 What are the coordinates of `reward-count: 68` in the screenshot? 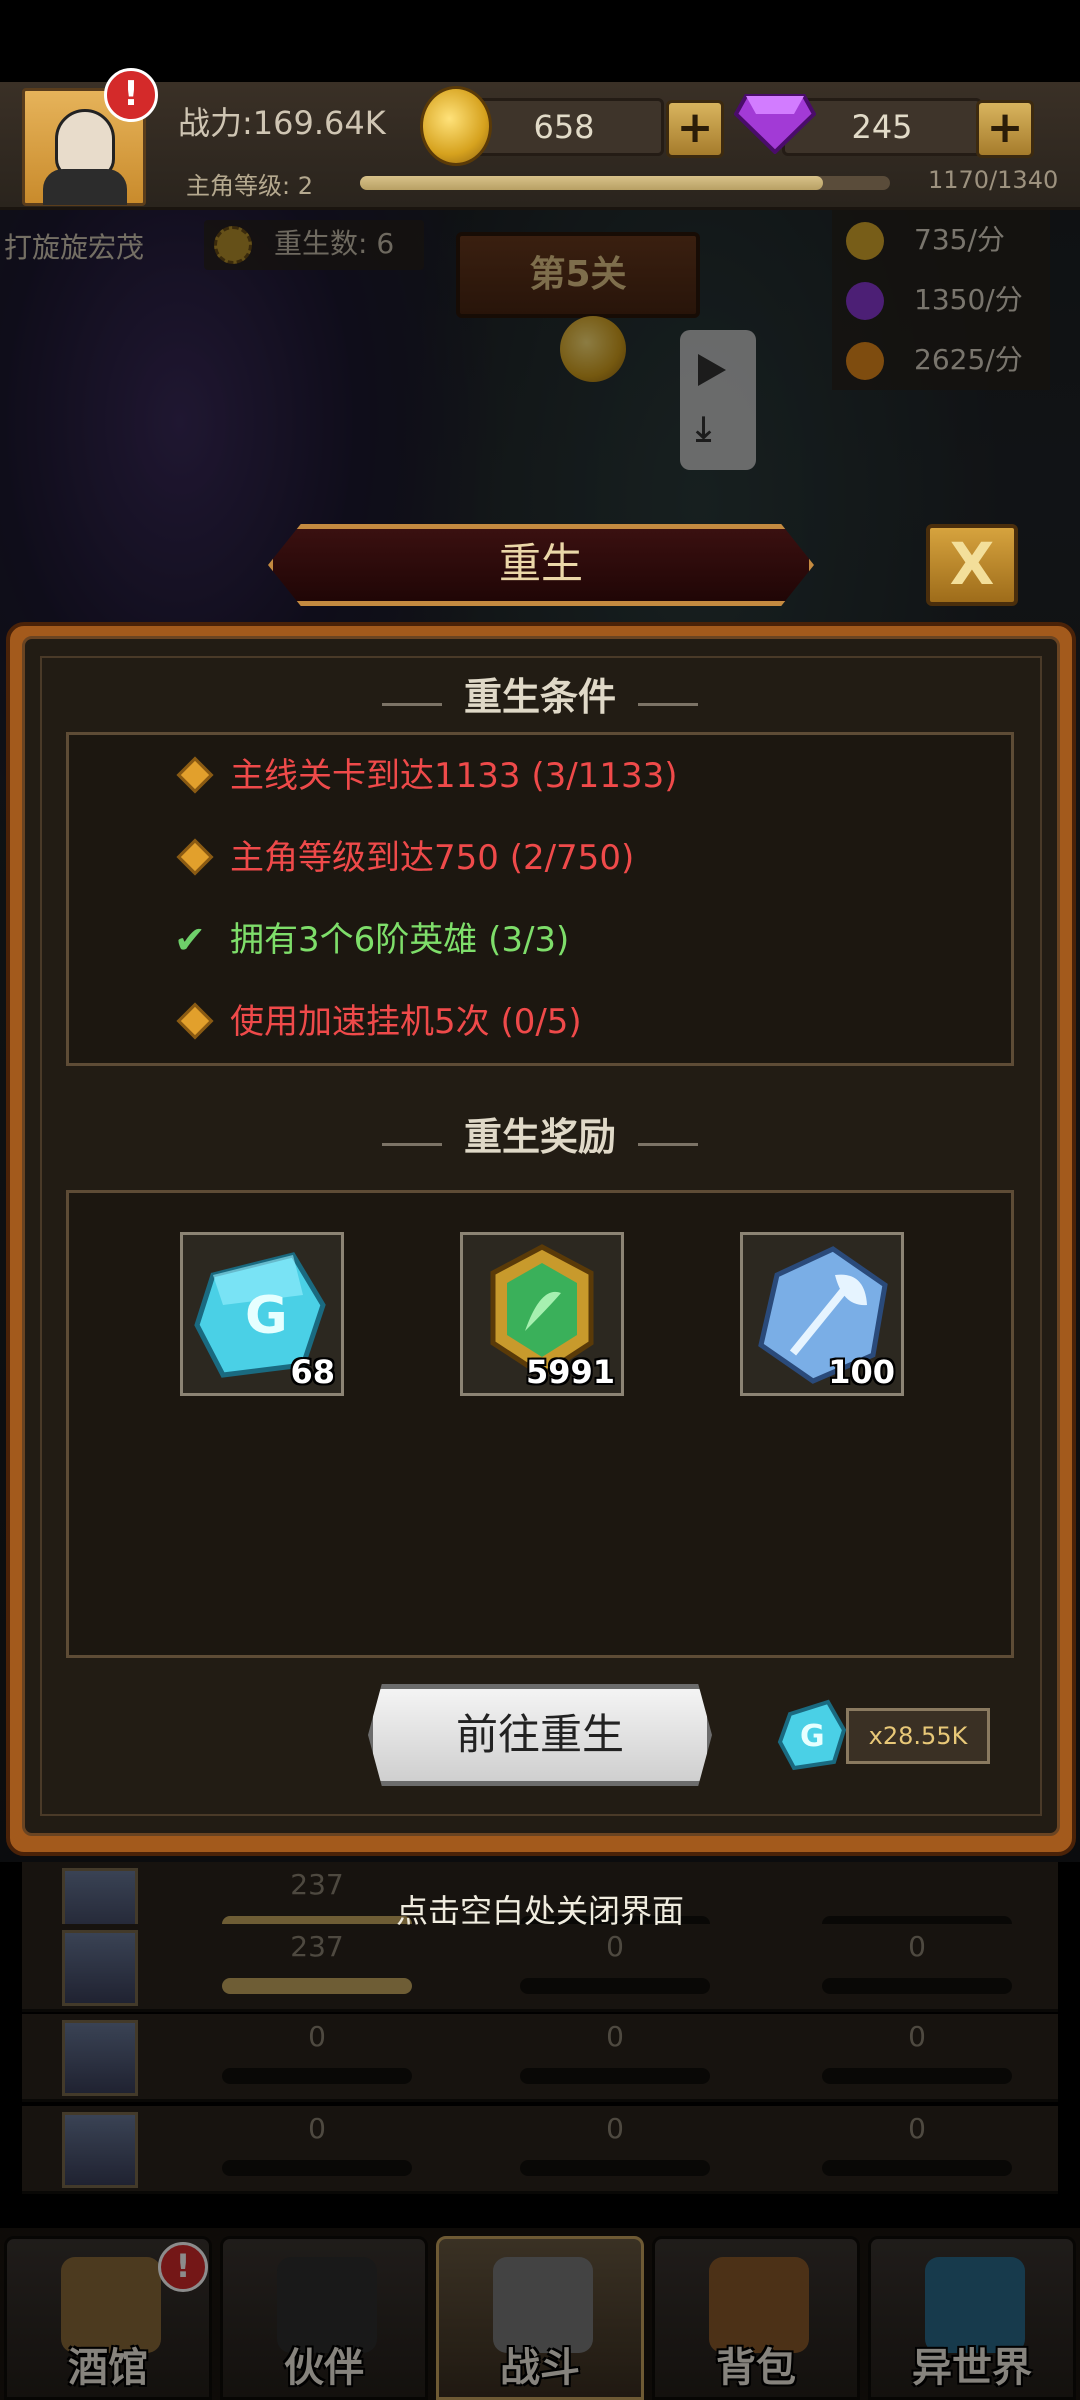 It's located at (312, 1372).